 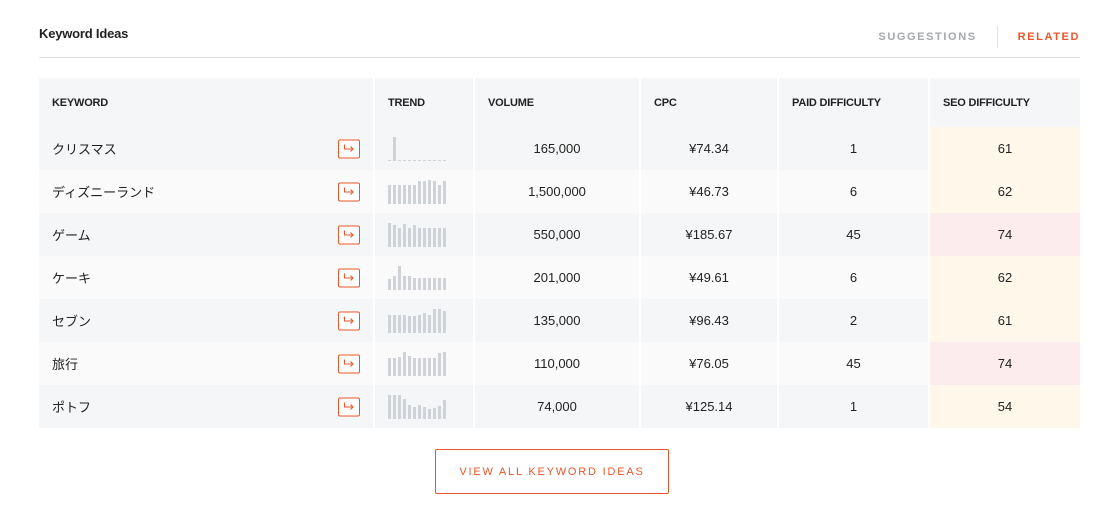 I want to click on cpc-cell: ¥49.61, so click(x=709, y=277).